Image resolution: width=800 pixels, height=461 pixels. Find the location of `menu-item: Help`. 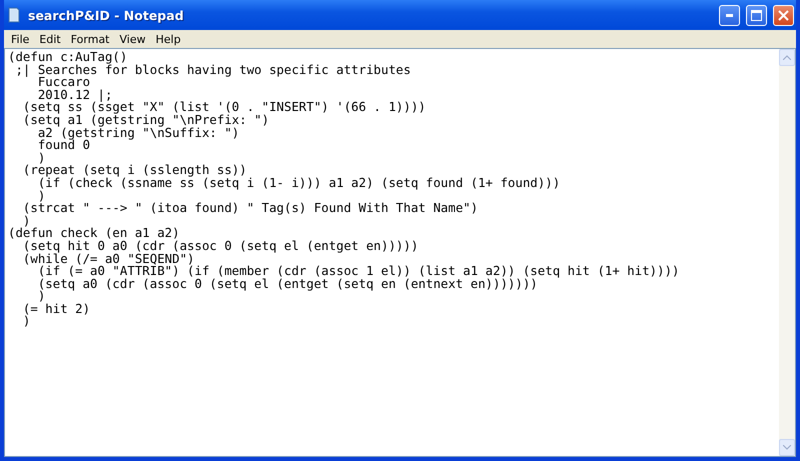

menu-item: Help is located at coordinates (168, 39).